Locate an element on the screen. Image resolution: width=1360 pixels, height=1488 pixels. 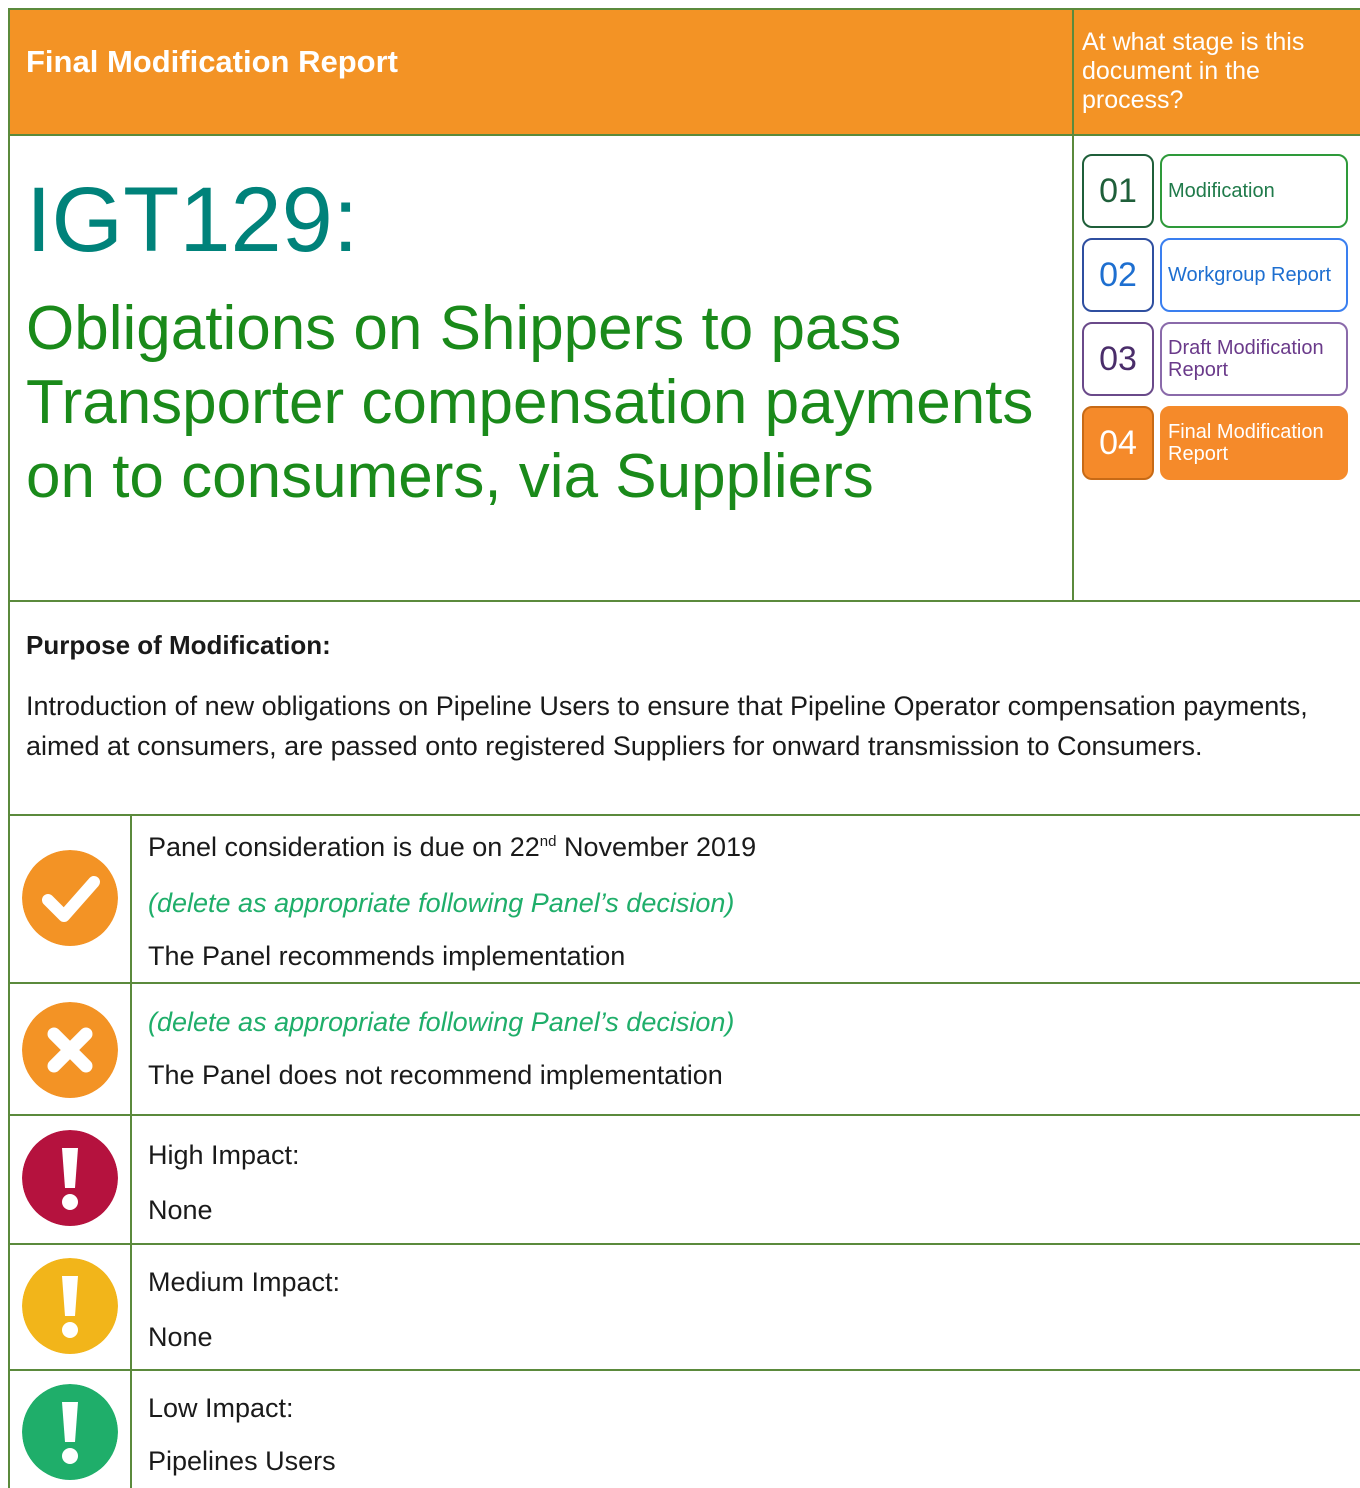
ordinal-suffix: nd is located at coordinates (548, 841).